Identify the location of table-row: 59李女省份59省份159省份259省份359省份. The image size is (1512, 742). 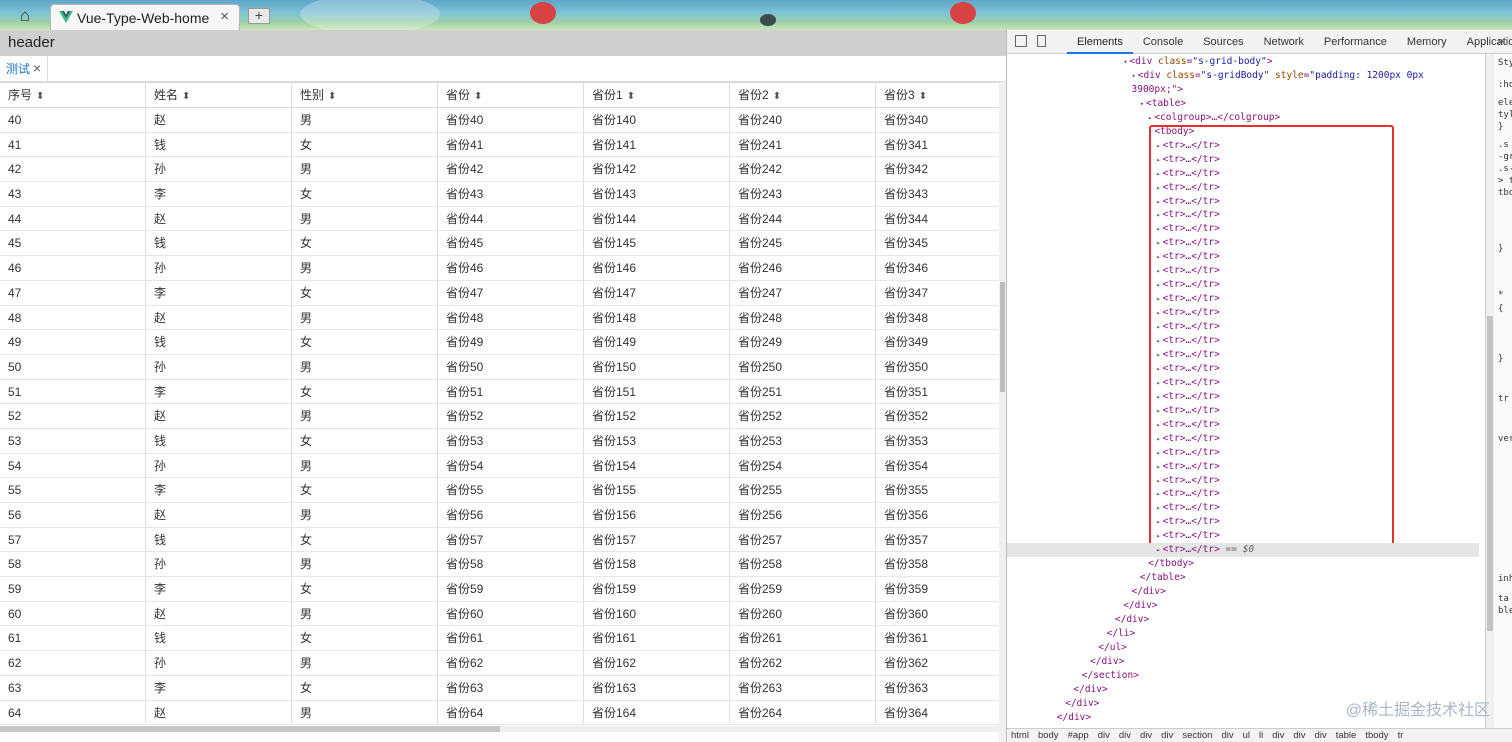
(503, 589).